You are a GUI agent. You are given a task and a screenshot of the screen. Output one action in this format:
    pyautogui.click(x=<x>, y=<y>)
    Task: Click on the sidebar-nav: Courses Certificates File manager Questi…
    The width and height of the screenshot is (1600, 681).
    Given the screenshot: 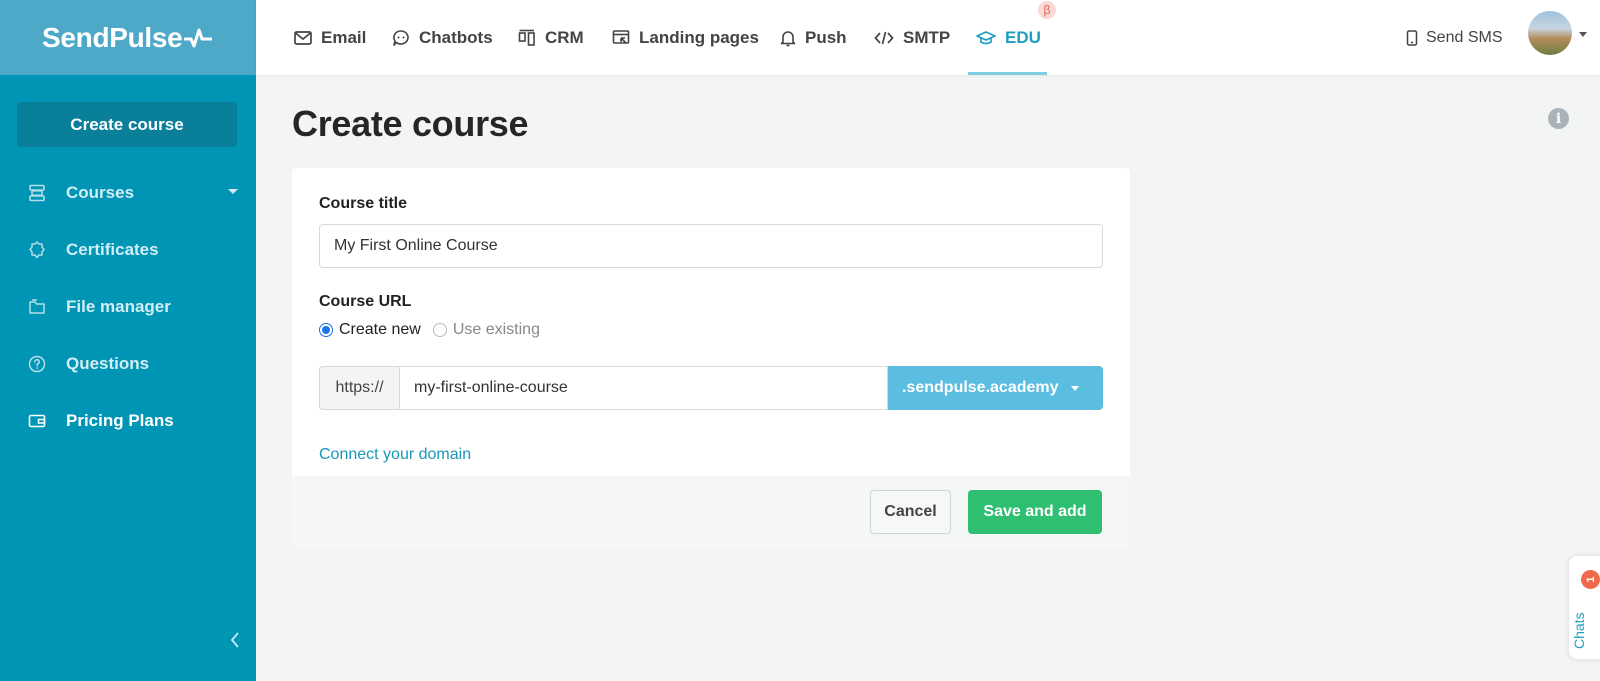 What is the action you would take?
    pyautogui.click(x=128, y=306)
    